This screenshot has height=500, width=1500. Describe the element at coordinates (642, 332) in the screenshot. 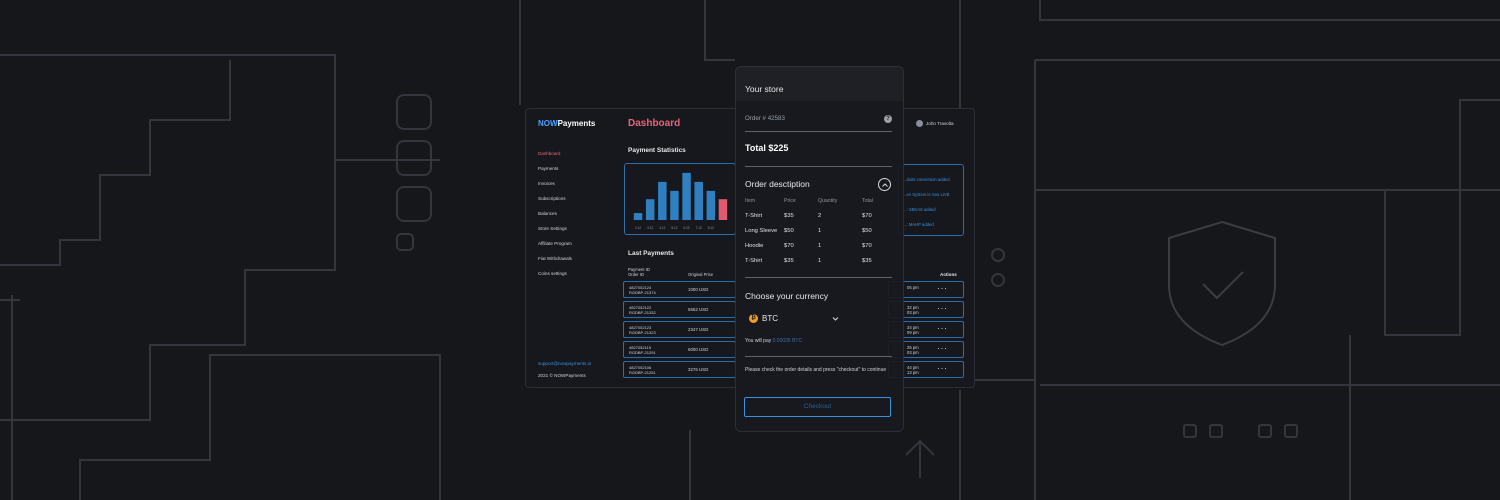

I see `order-id: RGDBP-21323` at that location.